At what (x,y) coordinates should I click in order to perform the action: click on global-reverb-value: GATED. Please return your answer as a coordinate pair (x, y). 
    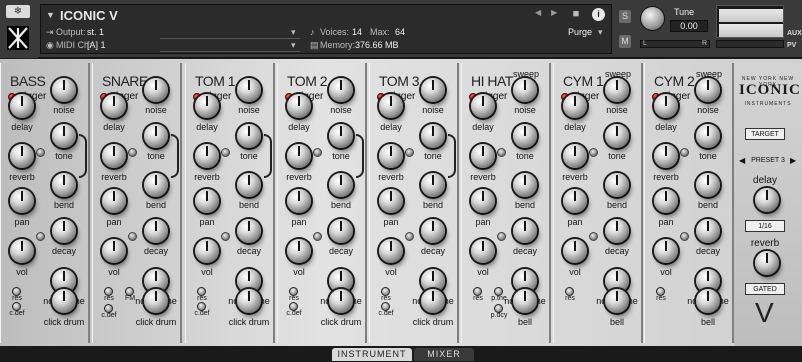
    Looking at the image, I should click on (765, 289).